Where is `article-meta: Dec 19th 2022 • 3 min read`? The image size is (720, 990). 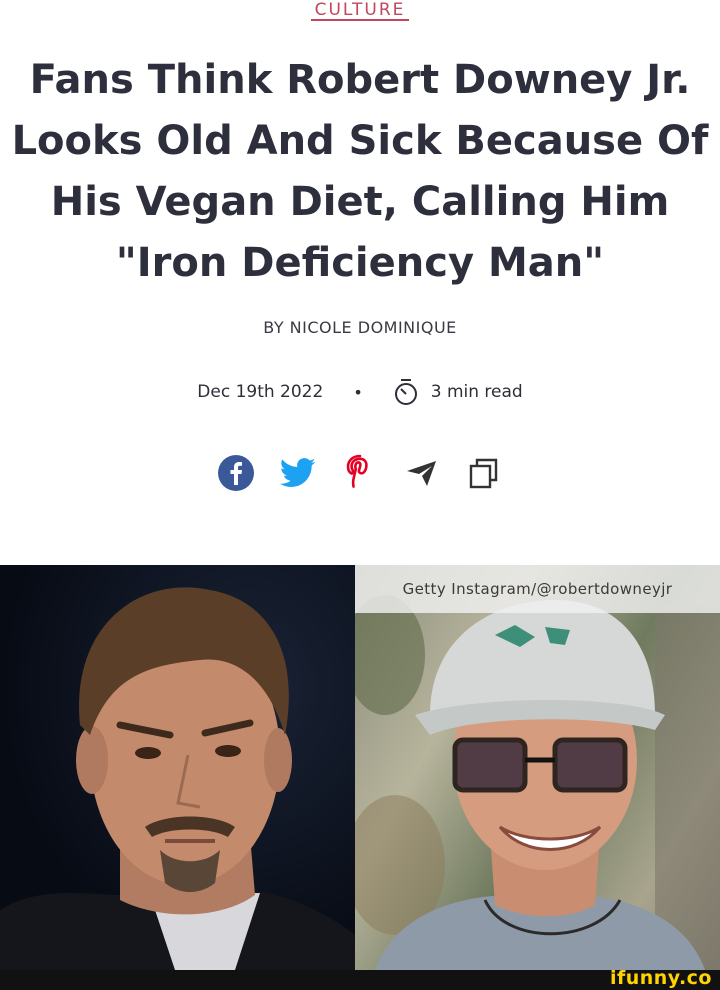
article-meta: Dec 19th 2022 • 3 min read is located at coordinates (360, 392).